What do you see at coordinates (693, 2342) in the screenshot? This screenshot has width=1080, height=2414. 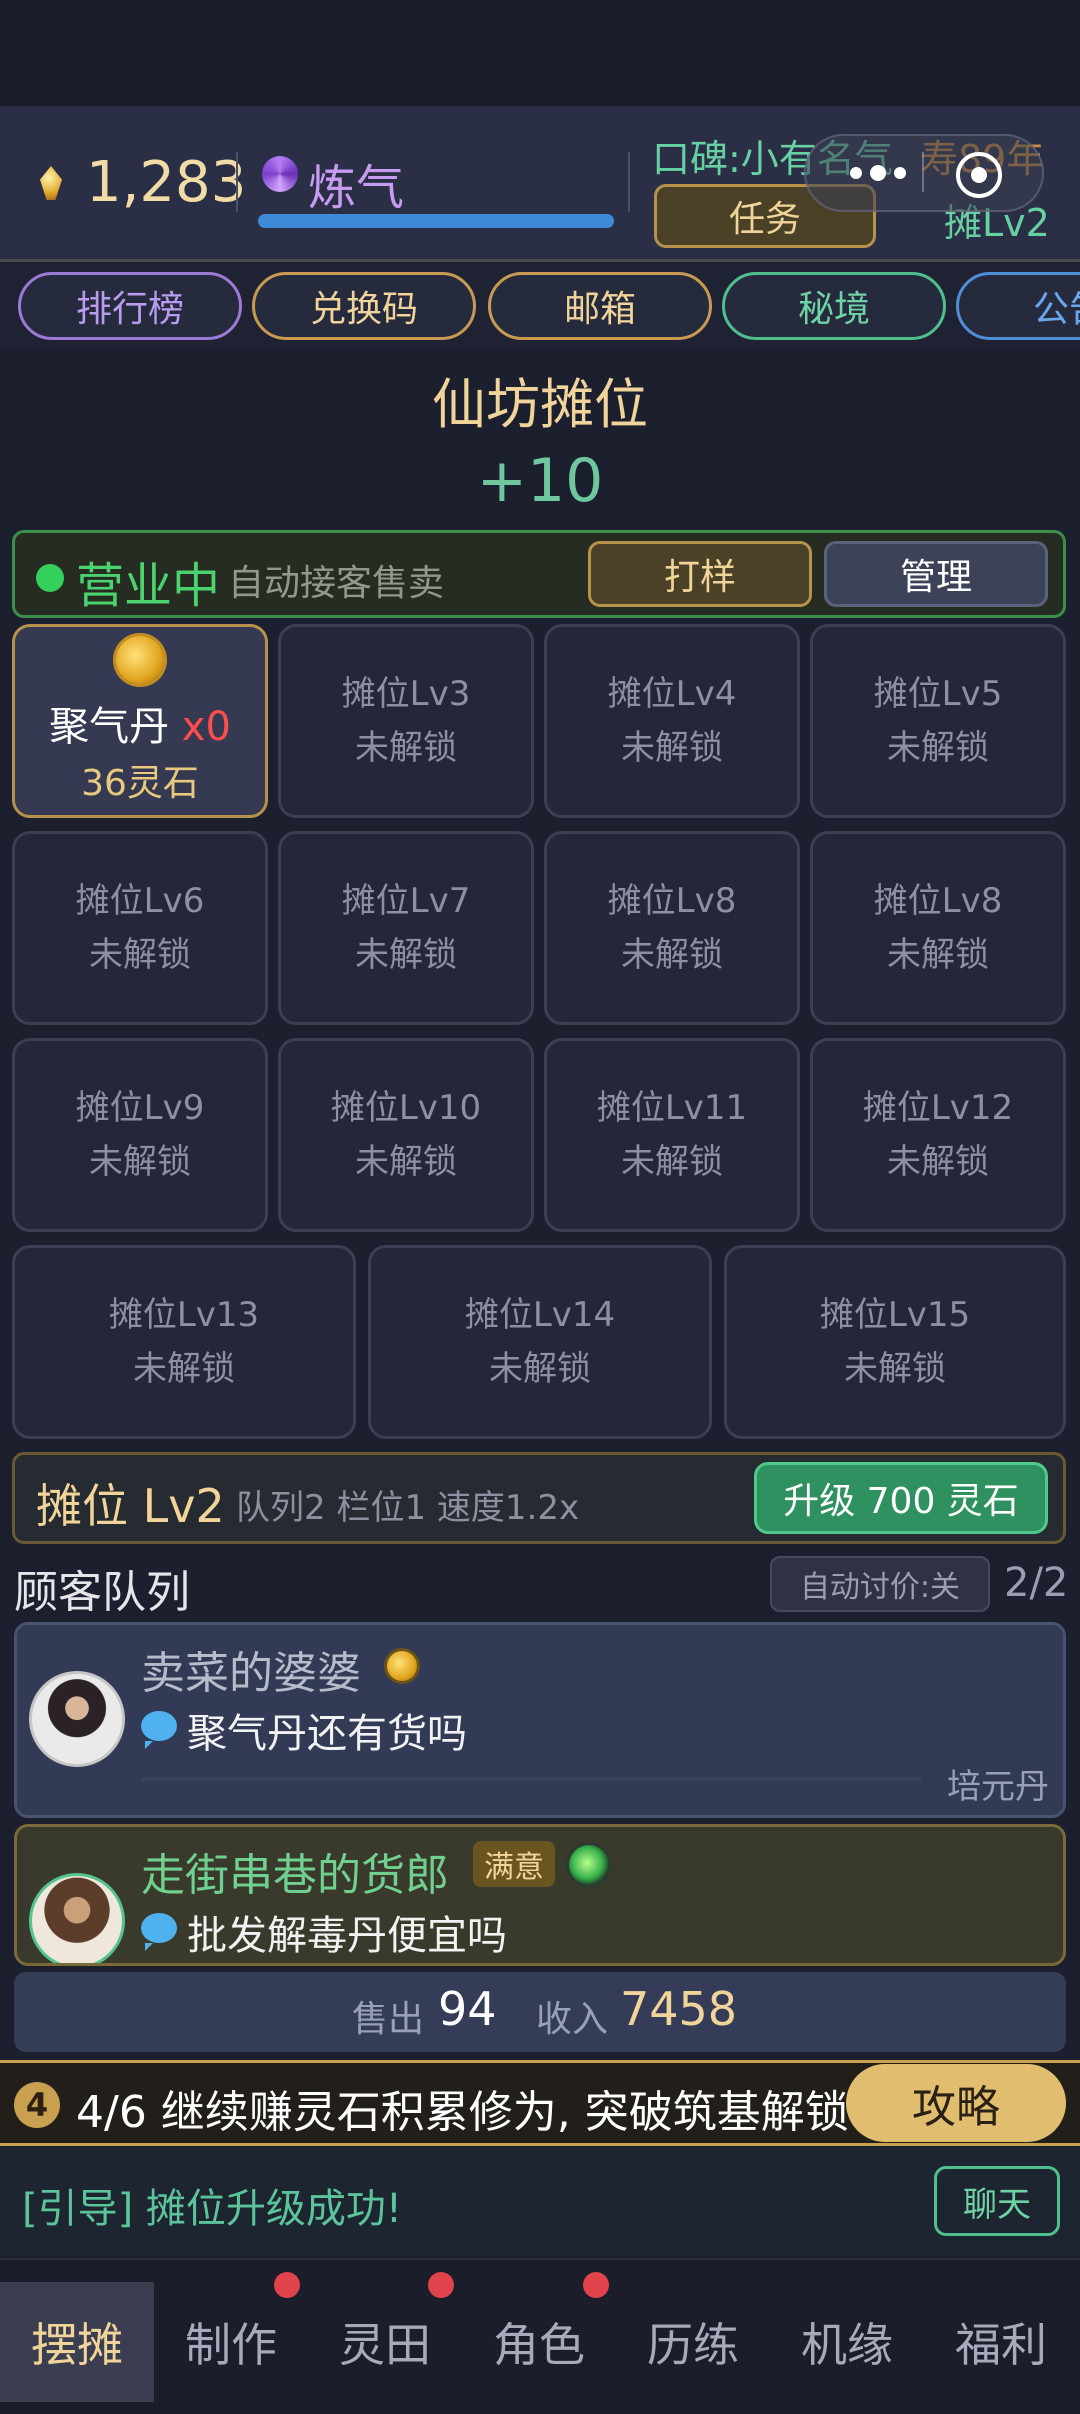 I see `tab-training: 历练` at bounding box center [693, 2342].